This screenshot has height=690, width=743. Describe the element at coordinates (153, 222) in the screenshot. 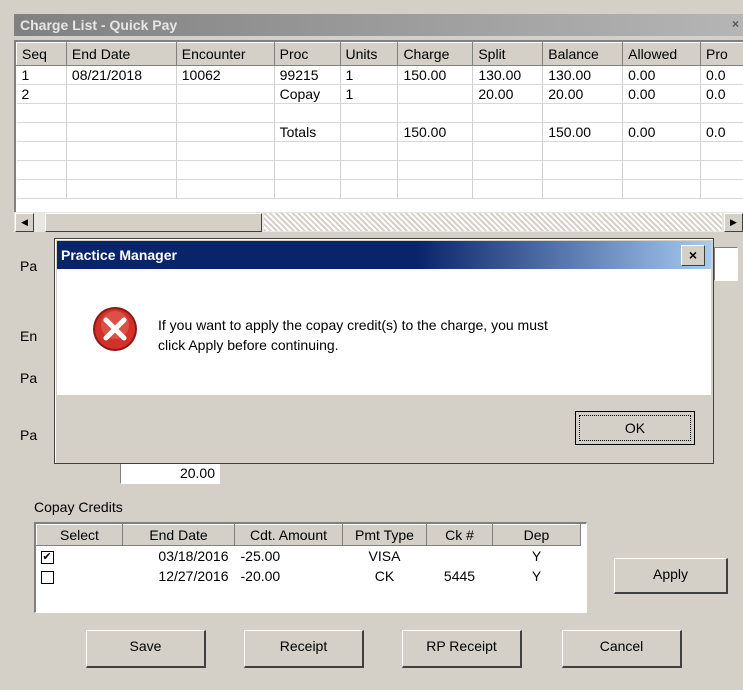

I see `scrollbar-thumb` at that location.